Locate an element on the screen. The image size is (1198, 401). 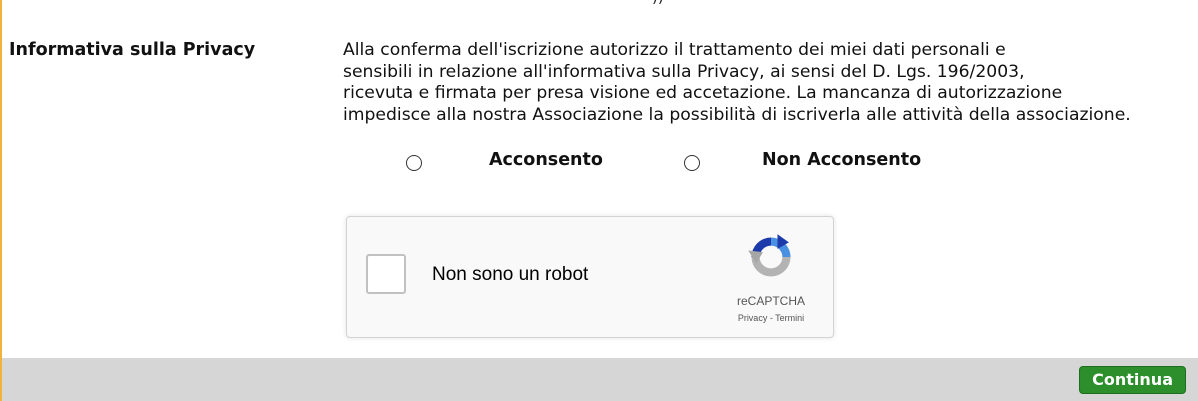
footer-bar: Continua is located at coordinates (600, 379).